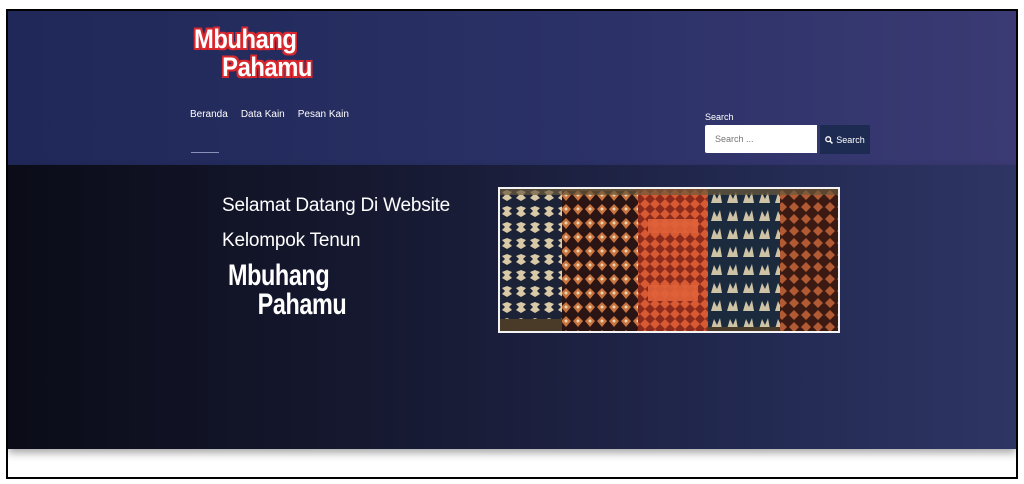 This screenshot has height=484, width=1024. Describe the element at coordinates (205, 152) in the screenshot. I see `nav-active-indicator` at that location.